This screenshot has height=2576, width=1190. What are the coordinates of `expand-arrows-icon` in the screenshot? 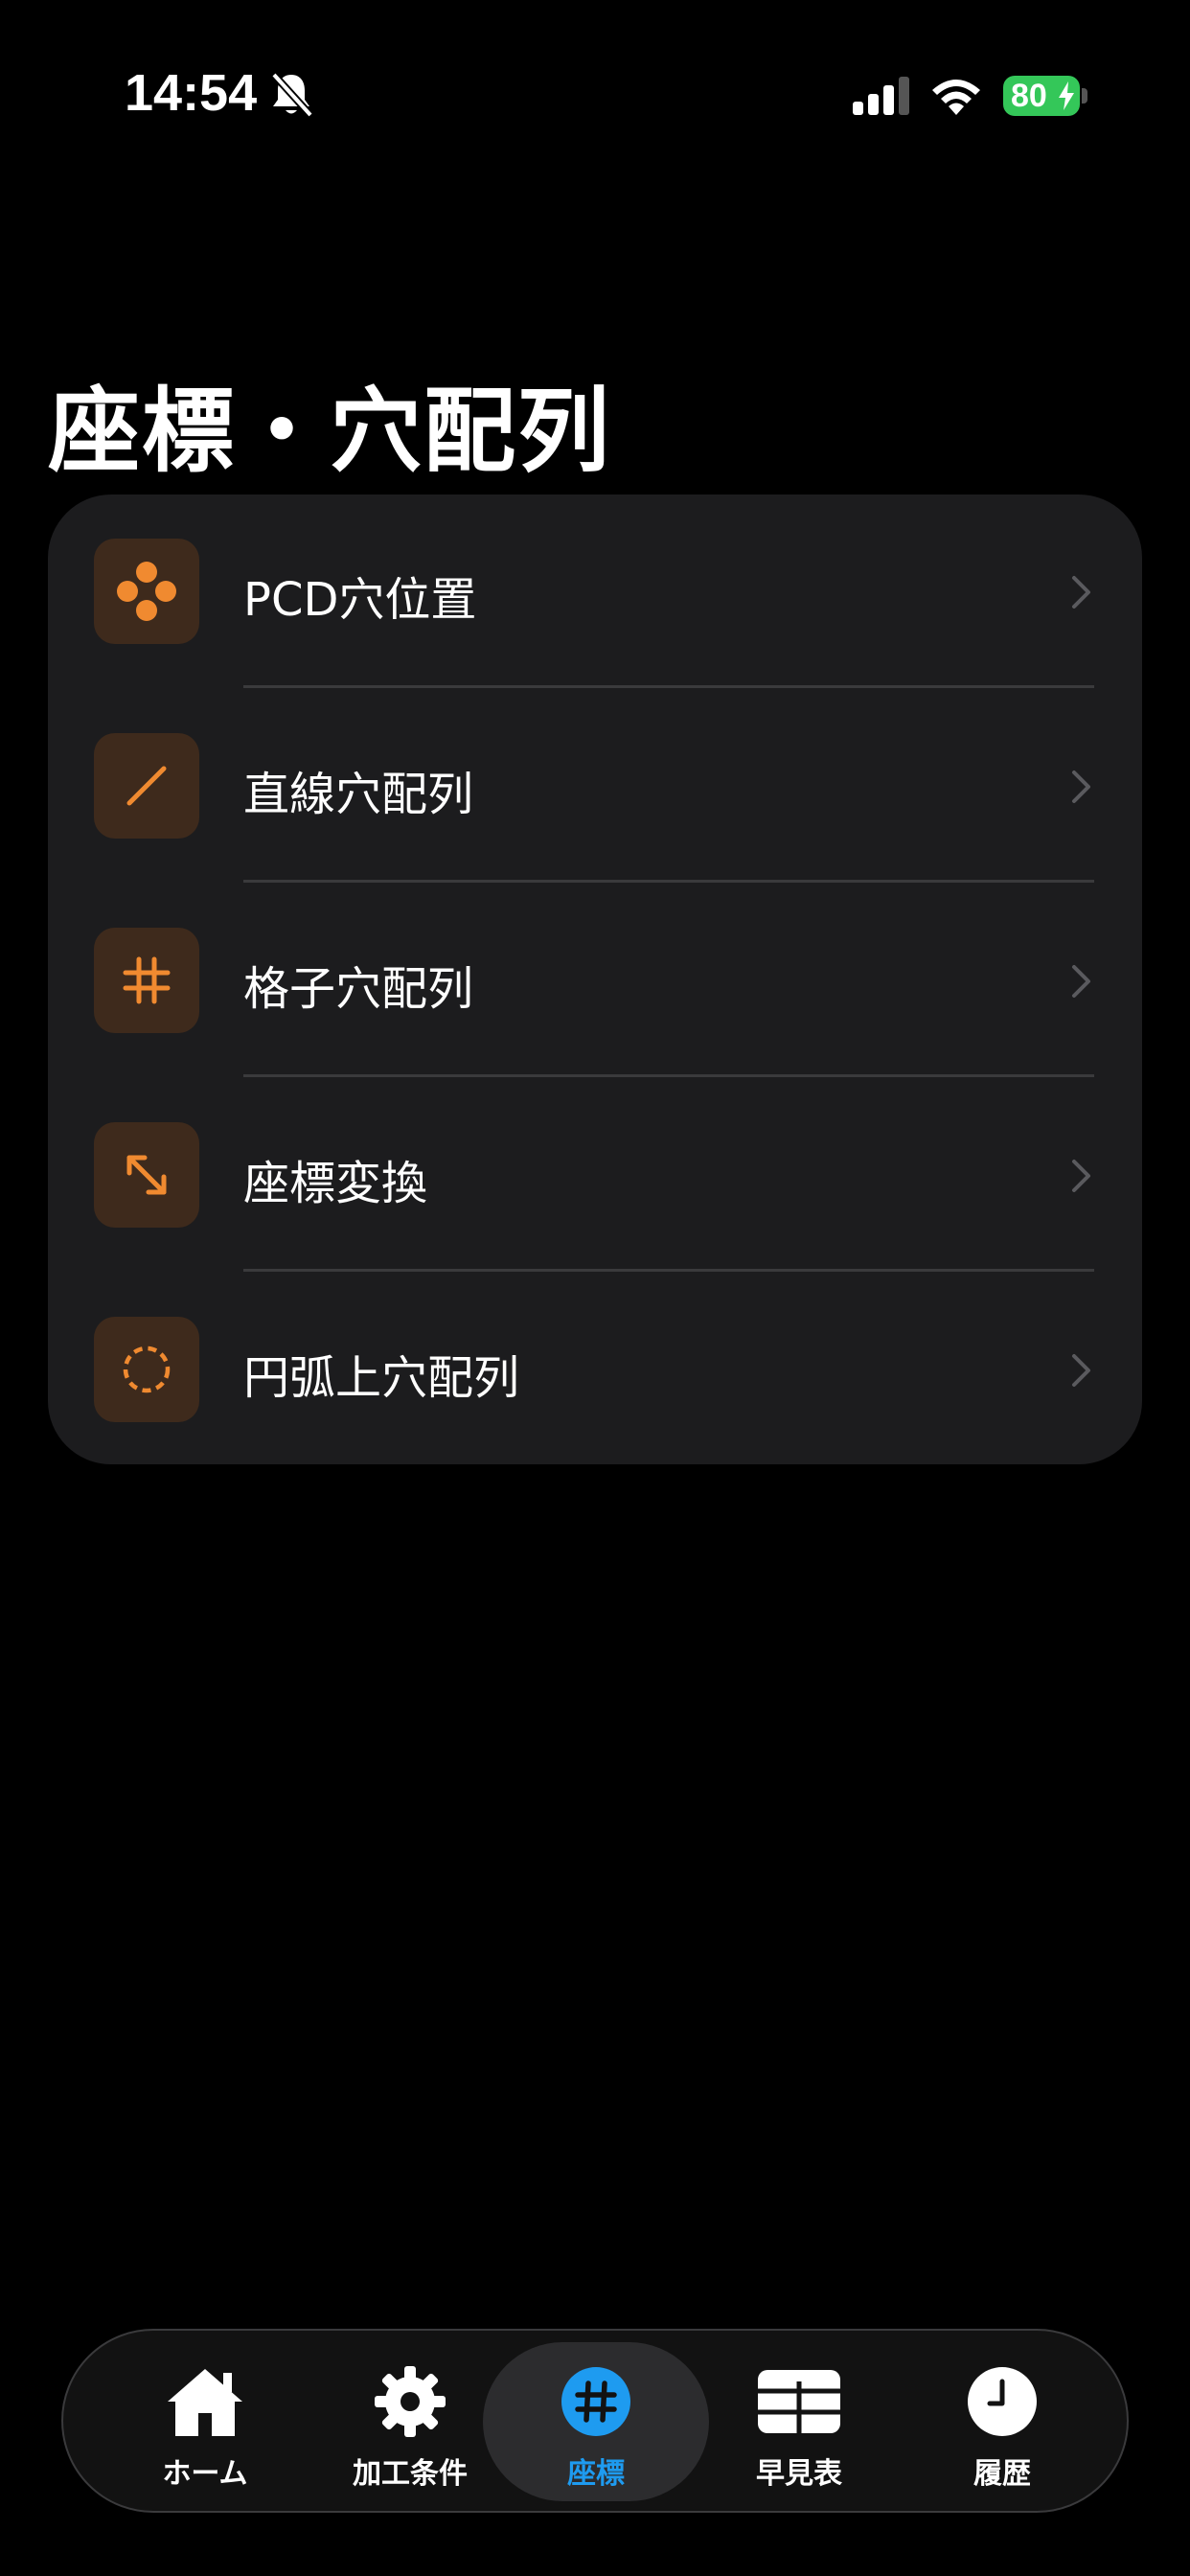 It's located at (147, 1175).